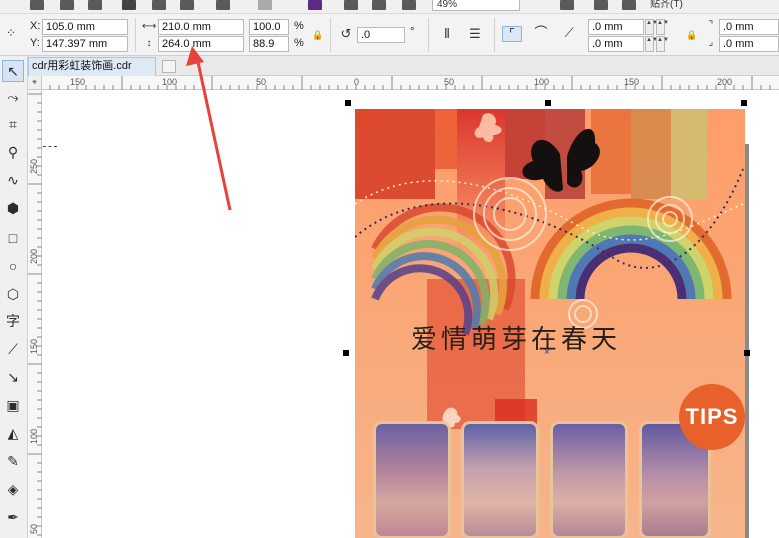  I want to click on cut-icon, so click(129, 5).